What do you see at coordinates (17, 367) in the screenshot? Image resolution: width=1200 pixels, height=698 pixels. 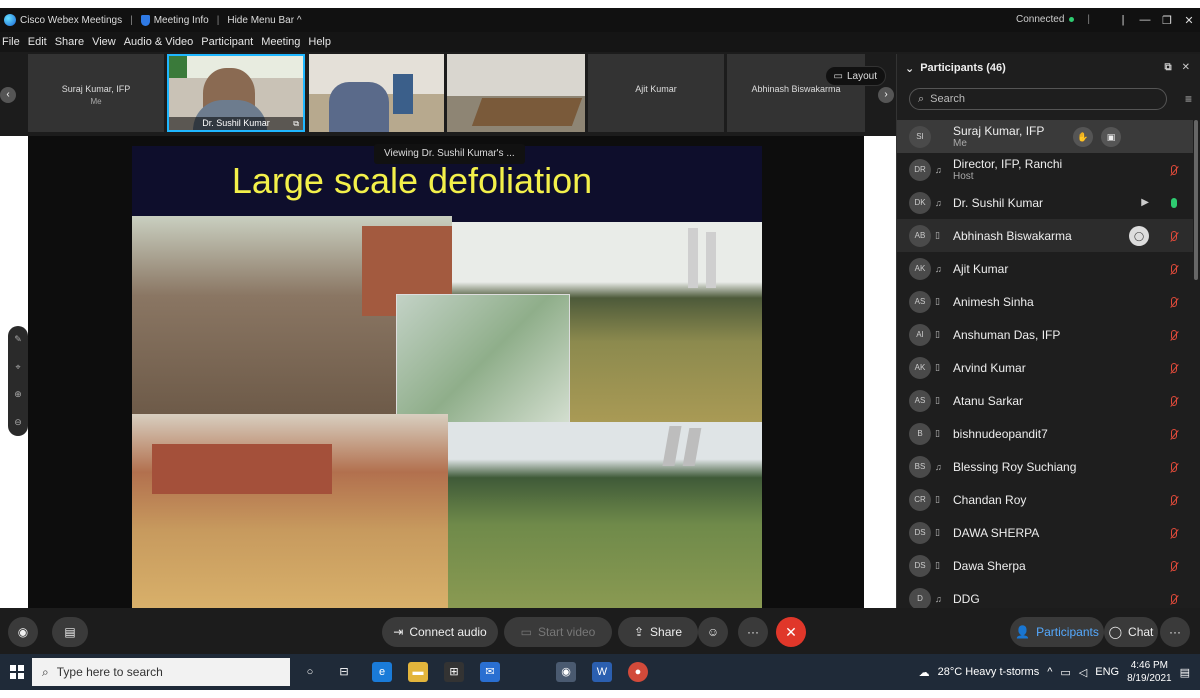 I see `pointer-icon: ⌖` at bounding box center [17, 367].